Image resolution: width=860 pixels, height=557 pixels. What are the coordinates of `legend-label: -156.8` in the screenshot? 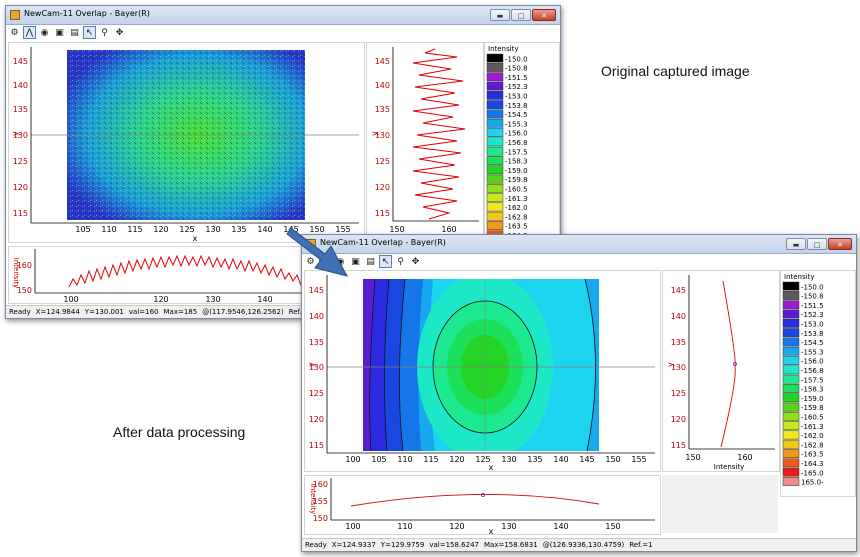 It's located at (516, 143).